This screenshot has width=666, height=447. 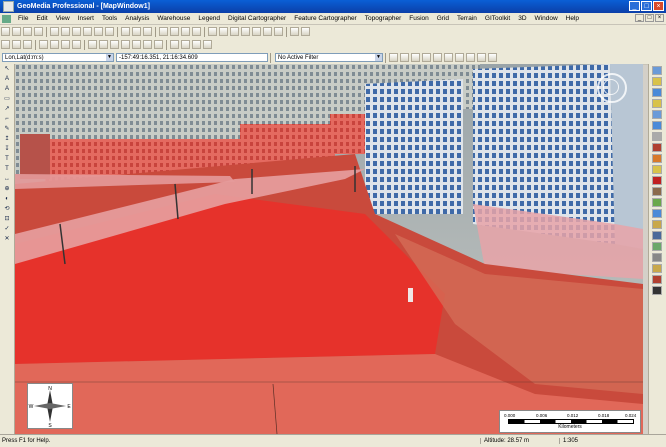 What do you see at coordinates (7, 109) in the screenshot?
I see `line-icon: ↗` at bounding box center [7, 109].